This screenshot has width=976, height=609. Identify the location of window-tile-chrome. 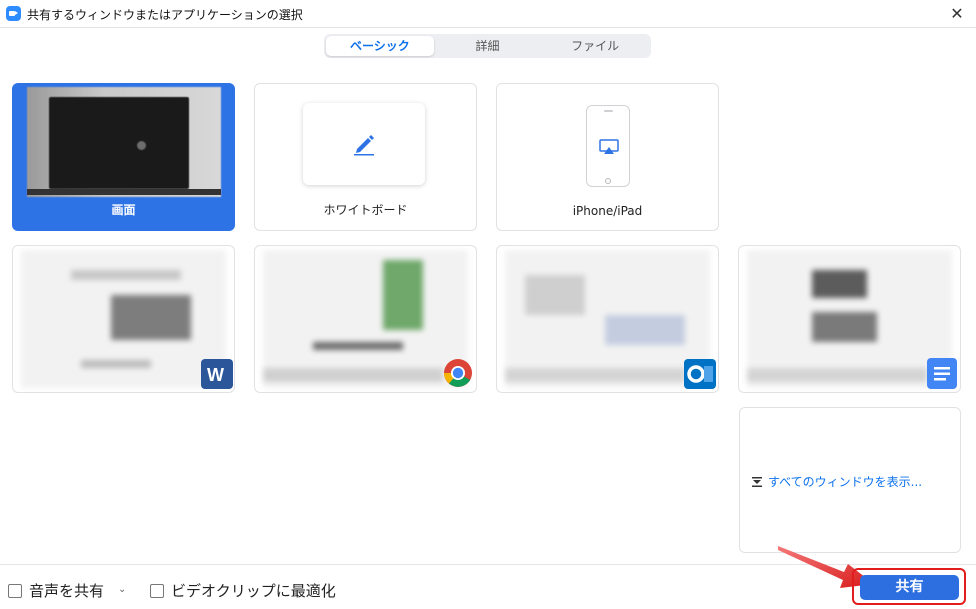
(365, 319).